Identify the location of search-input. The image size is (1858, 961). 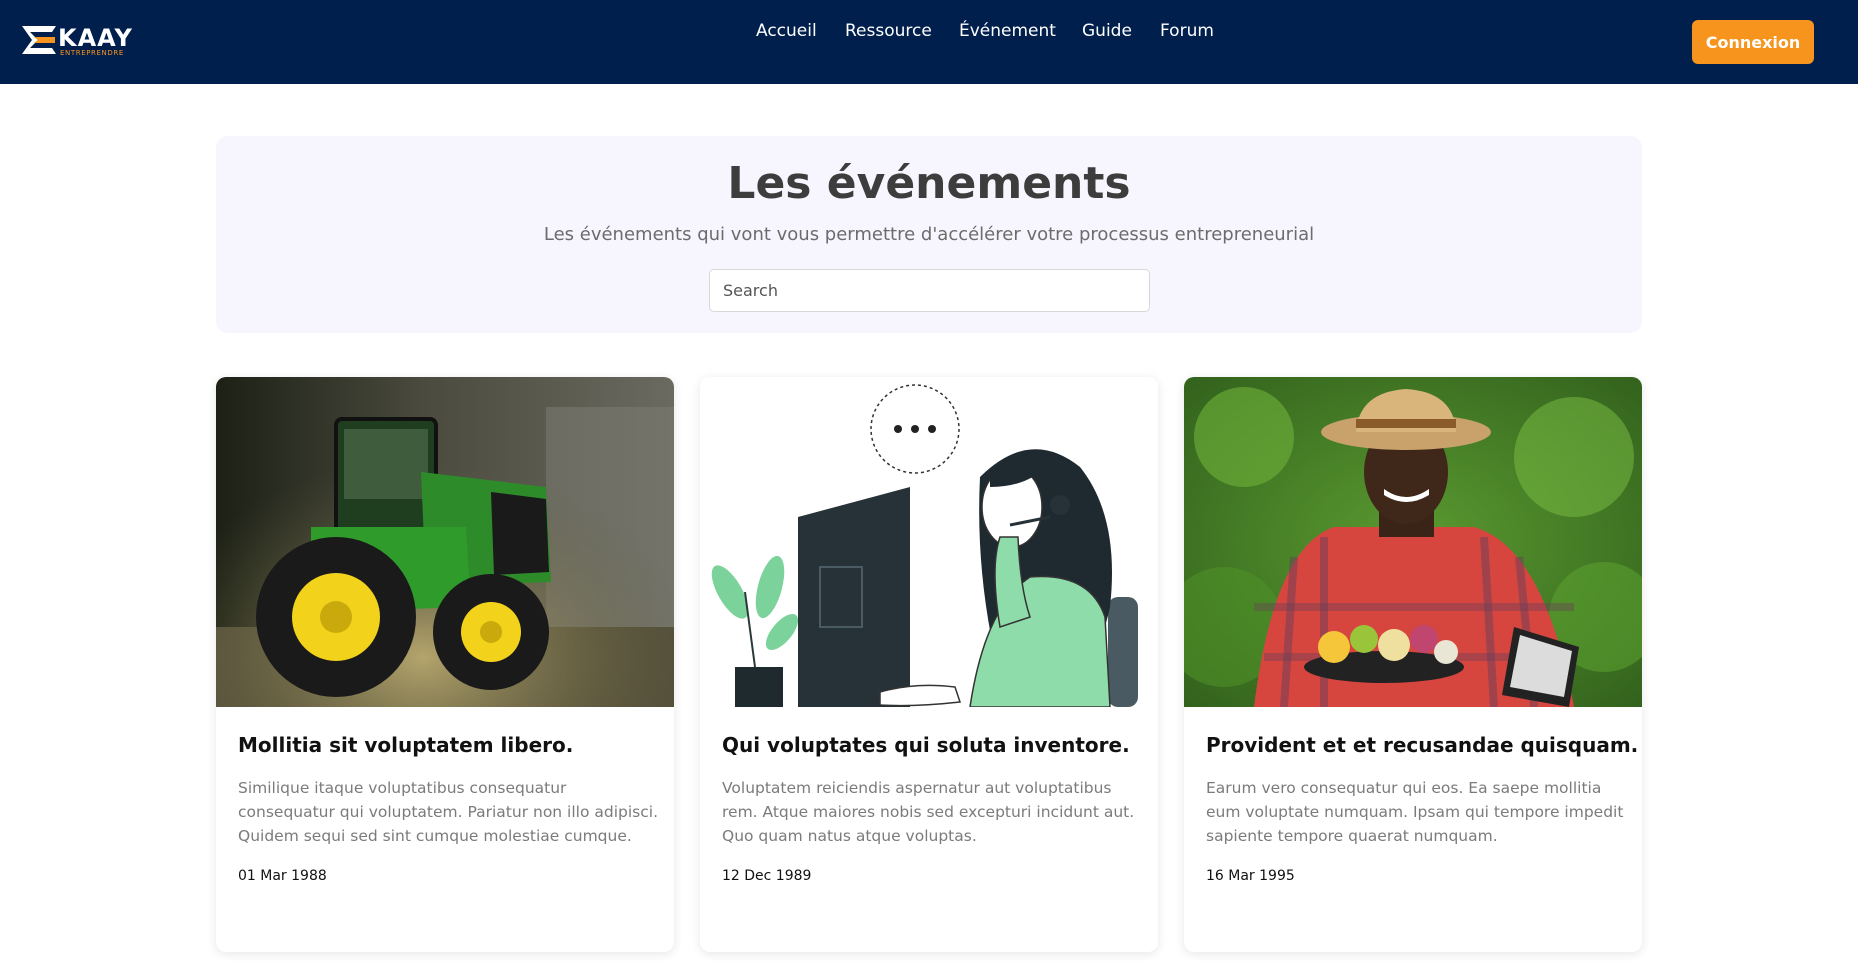
(929, 290).